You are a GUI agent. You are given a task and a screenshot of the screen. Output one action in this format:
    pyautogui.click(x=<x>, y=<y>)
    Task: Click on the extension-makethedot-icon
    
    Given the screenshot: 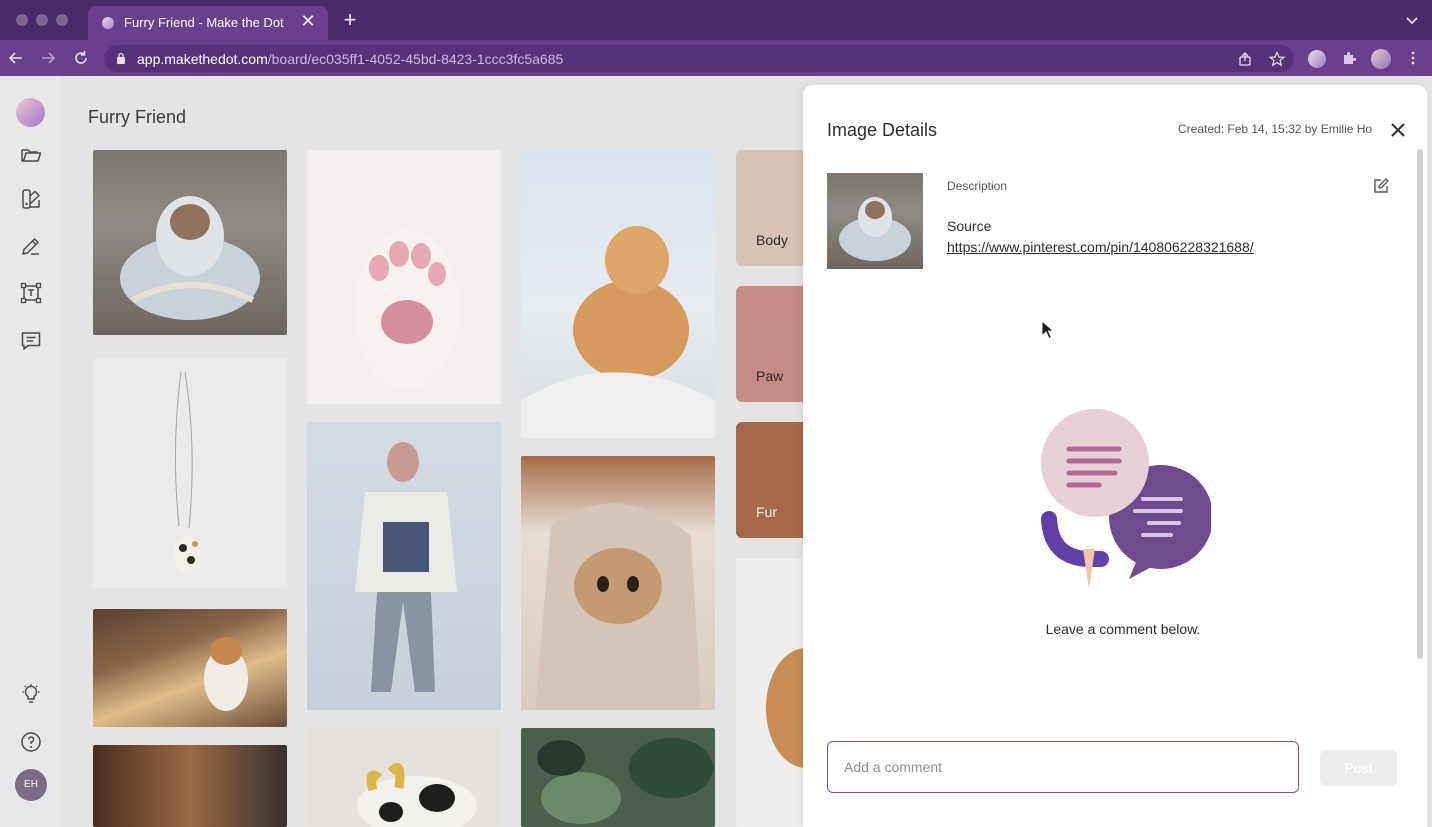 What is the action you would take?
    pyautogui.click(x=1317, y=59)
    